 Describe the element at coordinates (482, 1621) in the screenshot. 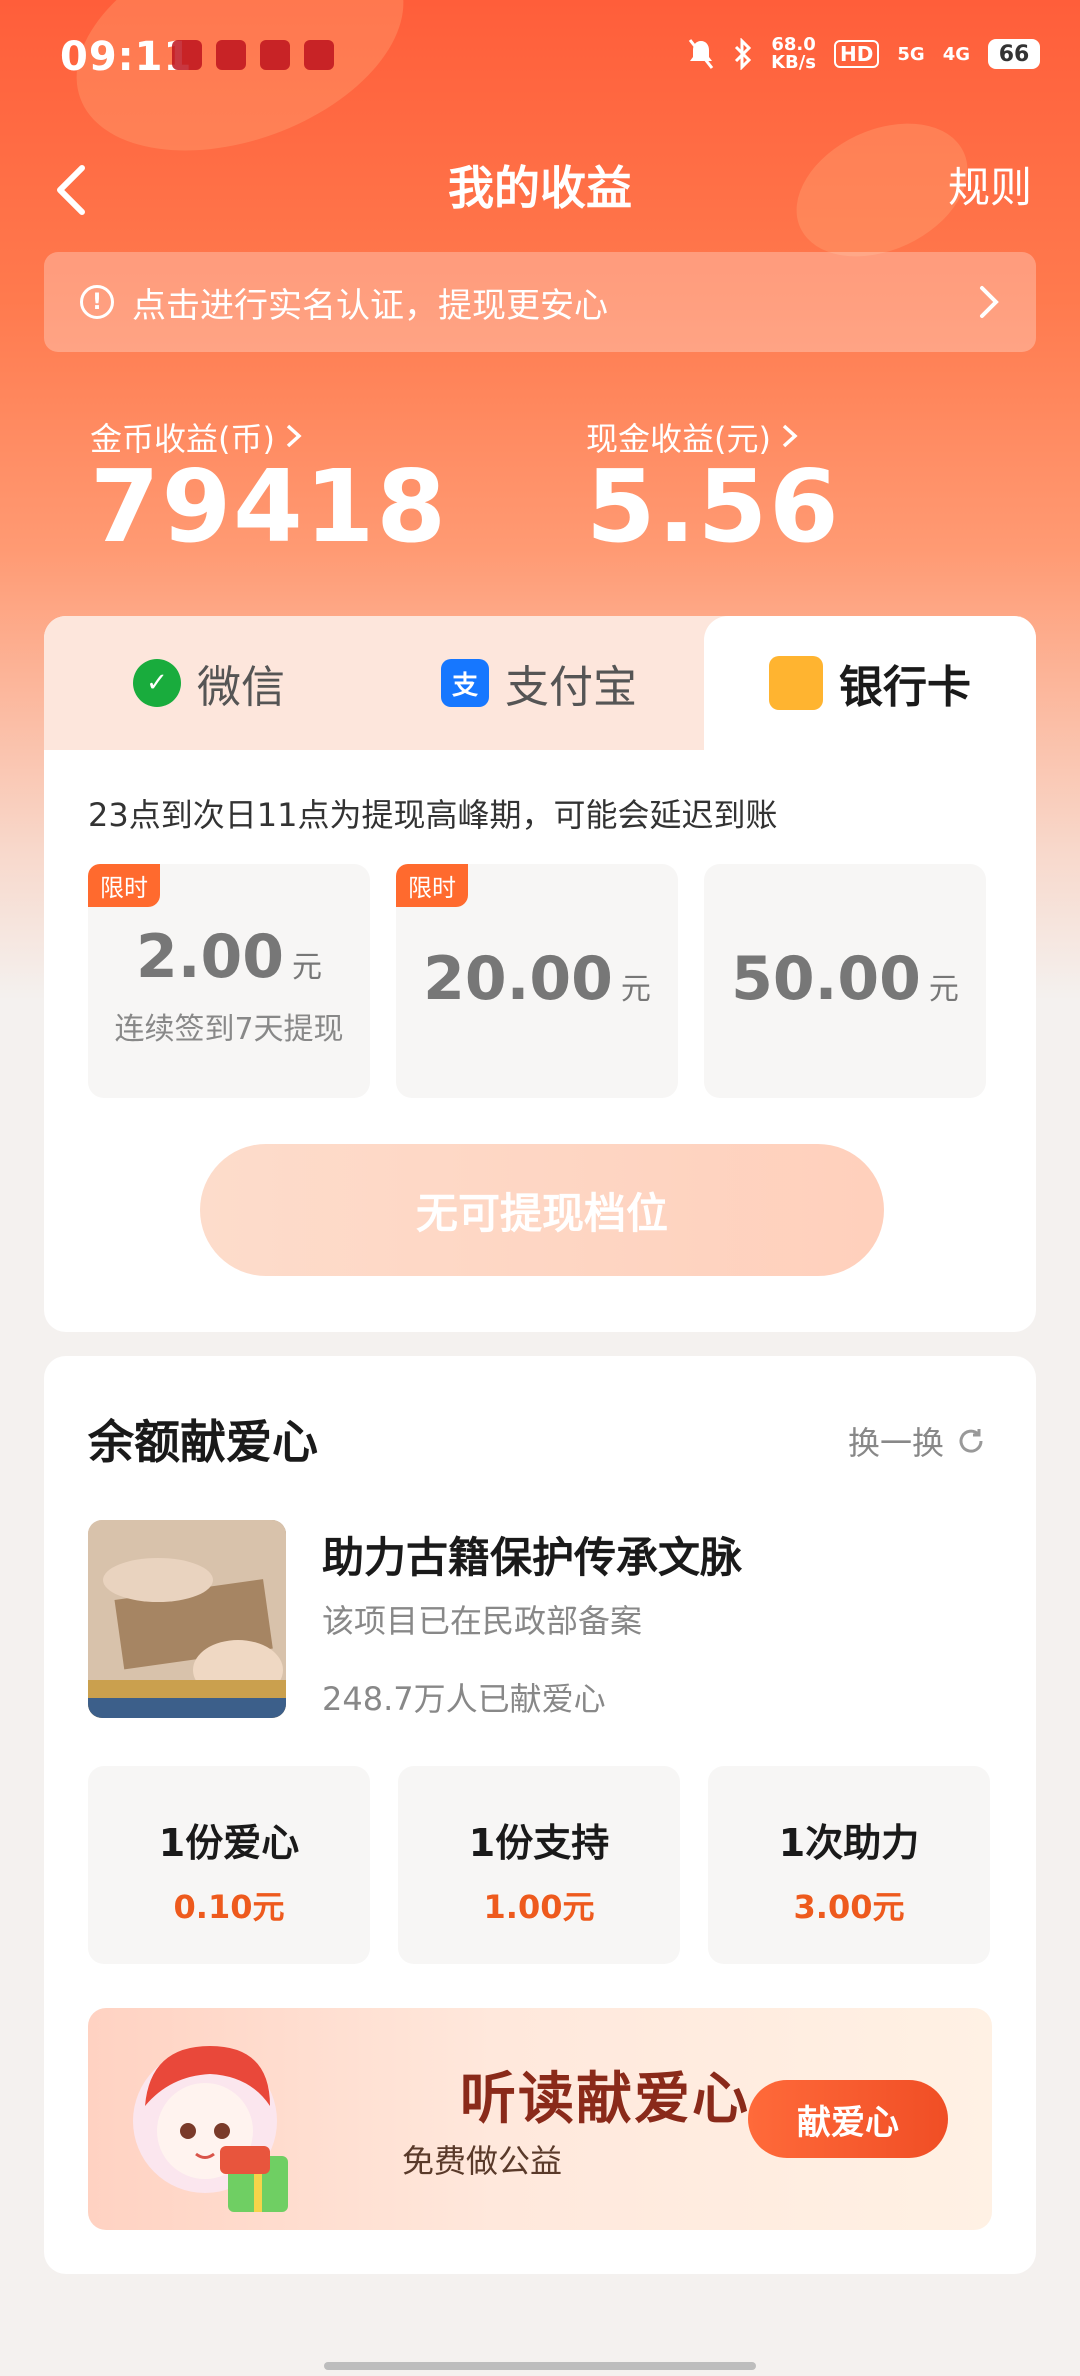

I see `project-note: 该项目已在民政部备案` at that location.